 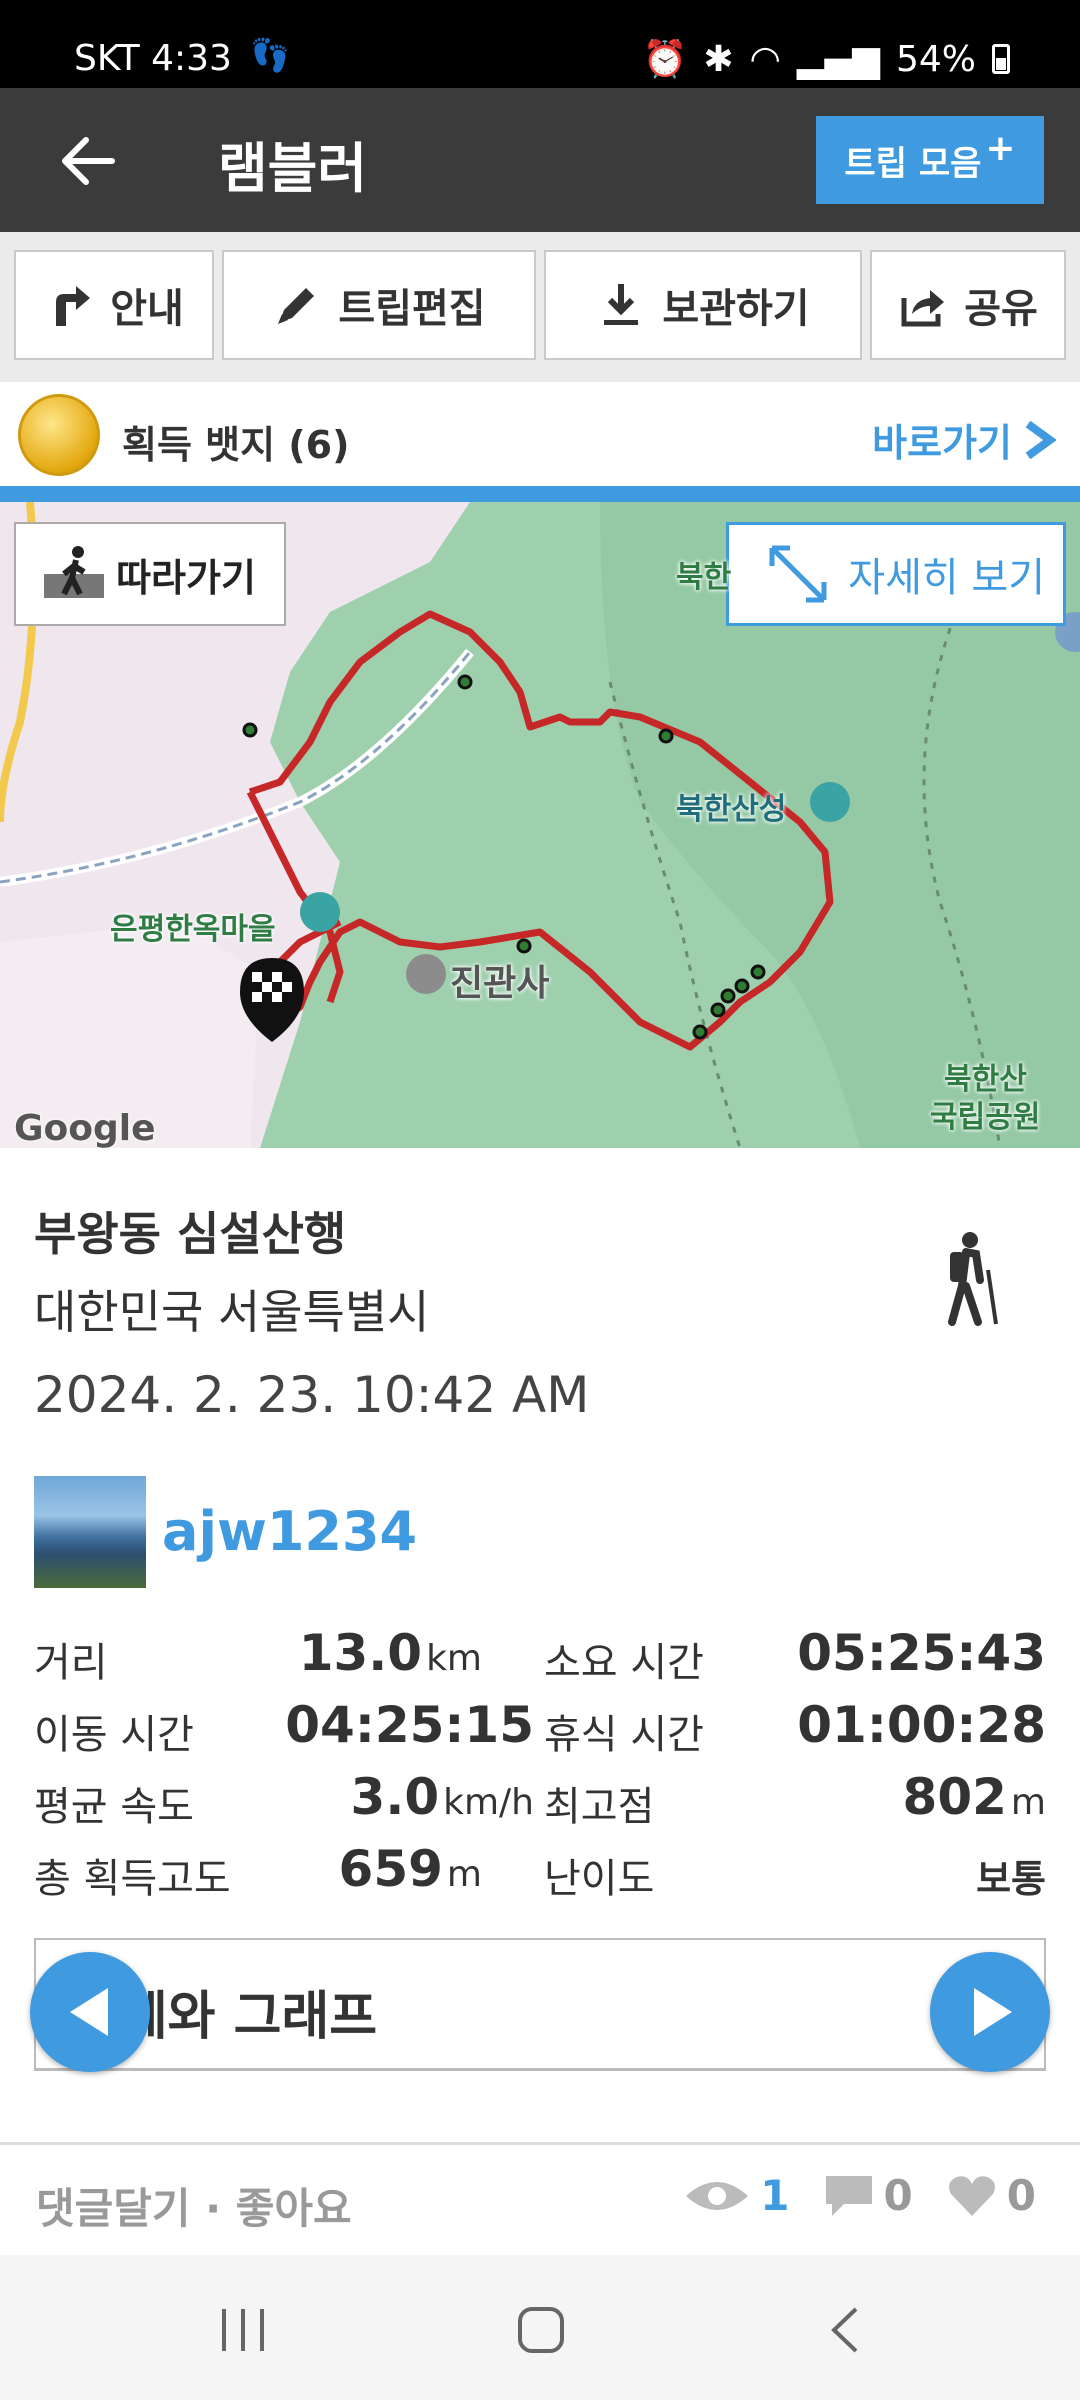 What do you see at coordinates (972, 2196) in the screenshot?
I see `heart-icon` at bounding box center [972, 2196].